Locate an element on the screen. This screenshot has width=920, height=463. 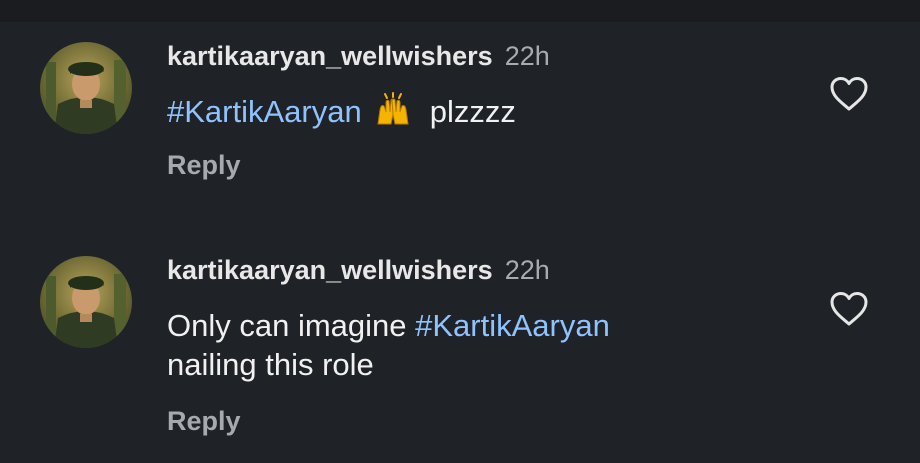
comment-line-1: Only can imagine #KartikAaryan is located at coordinates (388, 325).